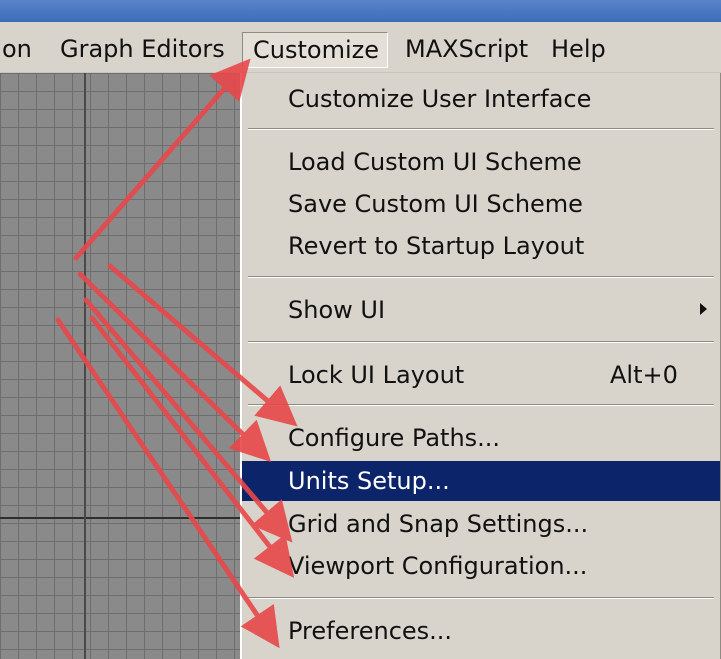 The height and width of the screenshot is (659, 721). I want to click on menu-help: Help, so click(578, 50).